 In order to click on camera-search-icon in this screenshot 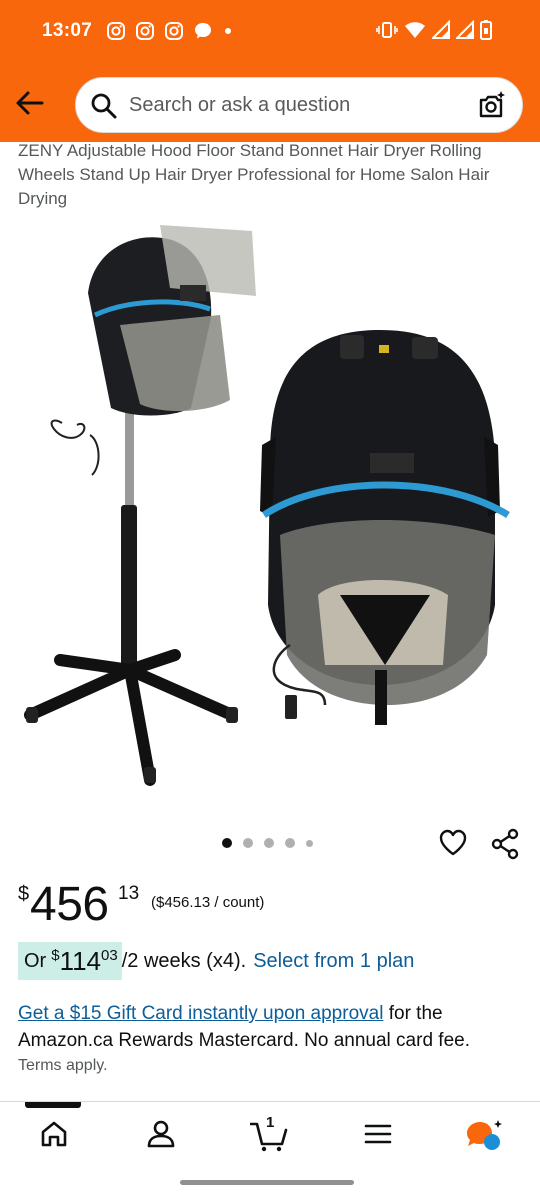, I will do `click(492, 106)`.